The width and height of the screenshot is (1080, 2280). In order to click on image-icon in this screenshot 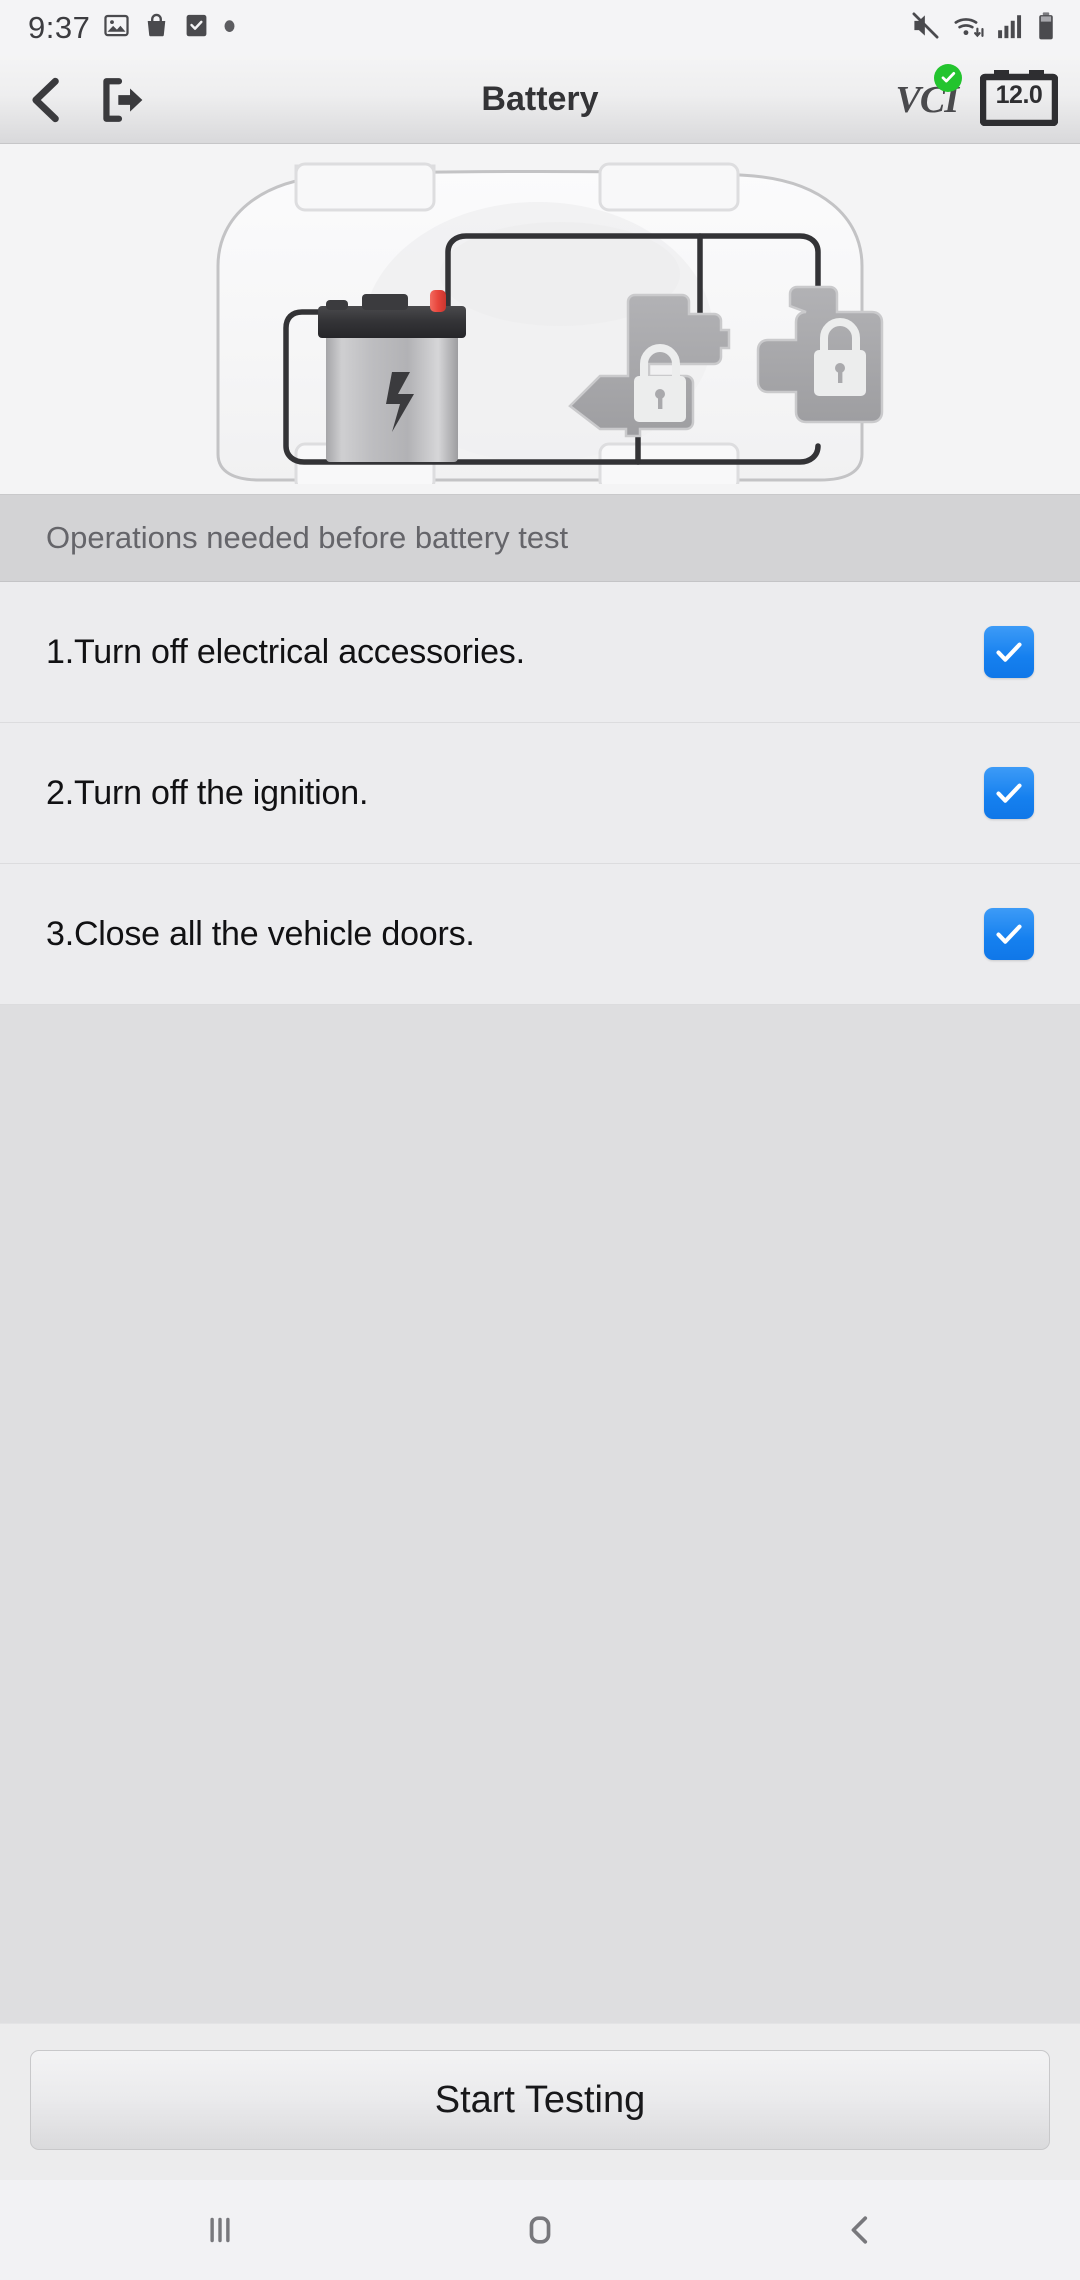, I will do `click(116, 28)`.